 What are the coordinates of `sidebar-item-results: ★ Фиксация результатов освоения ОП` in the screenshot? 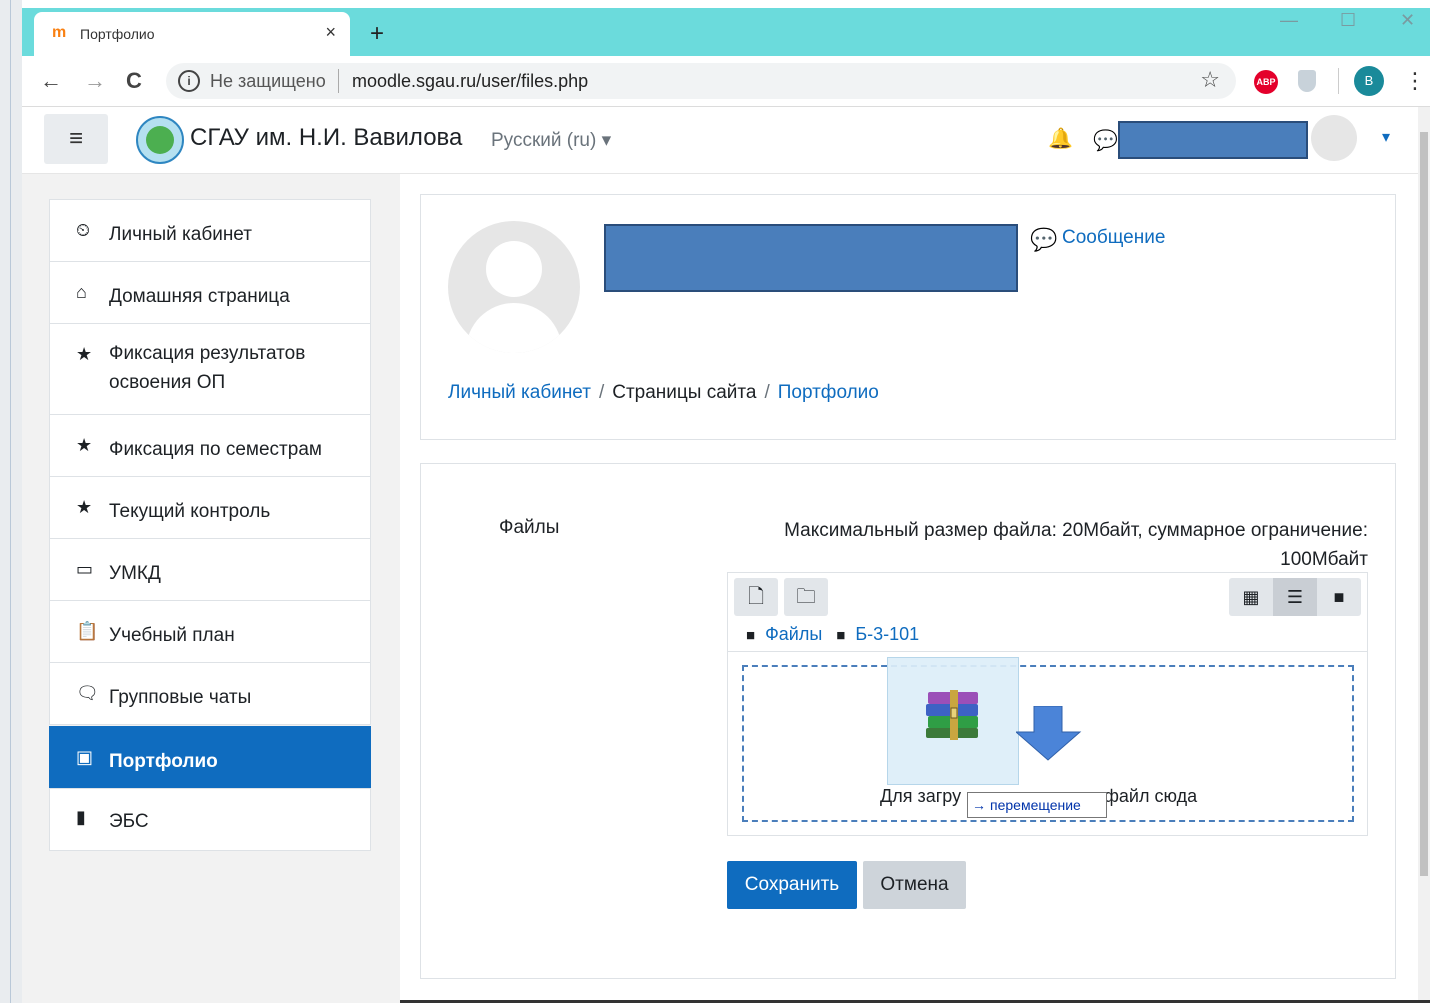 It's located at (210, 369).